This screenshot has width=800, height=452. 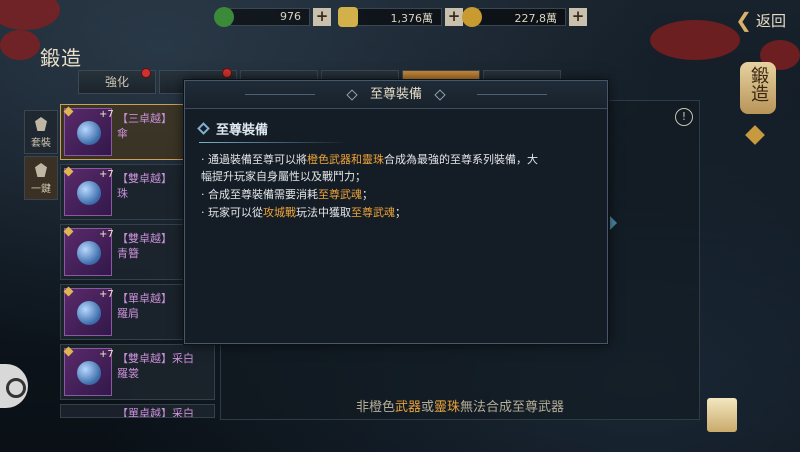 I want to click on gold-ingot-icon, so click(x=348, y=17).